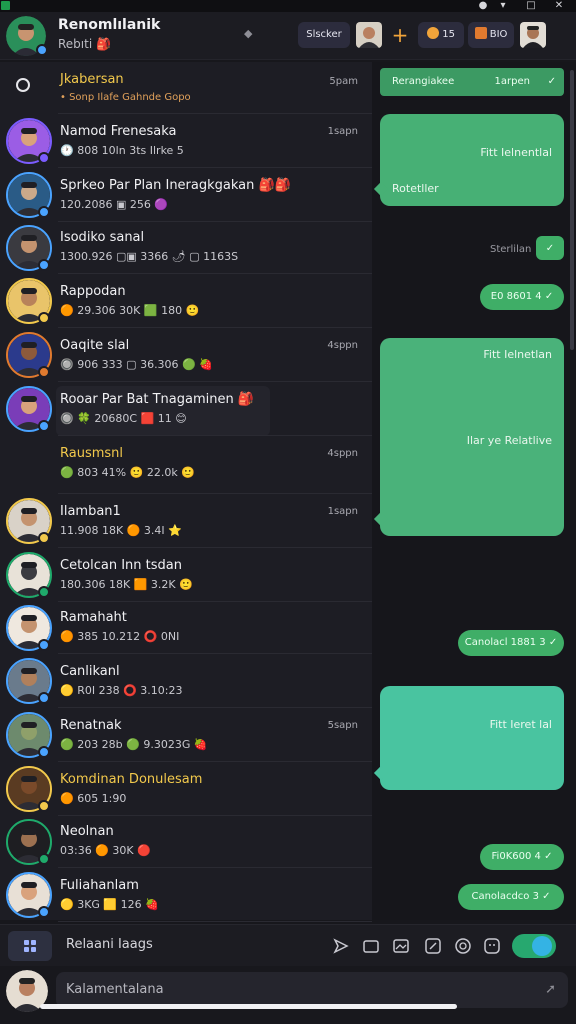 The image size is (576, 1024). What do you see at coordinates (186, 628) in the screenshot?
I see `chat-row: Ramahaht 🟠 385 10.212 ⭕ 0NI` at bounding box center [186, 628].